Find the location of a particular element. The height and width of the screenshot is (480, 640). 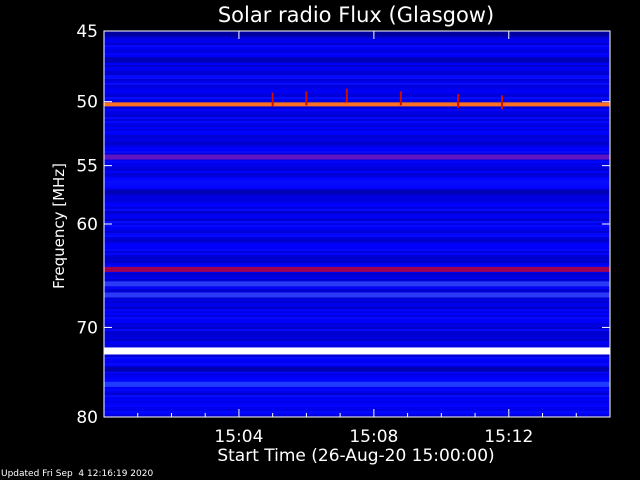

y-tick-label: 60 is located at coordinates (87, 225).